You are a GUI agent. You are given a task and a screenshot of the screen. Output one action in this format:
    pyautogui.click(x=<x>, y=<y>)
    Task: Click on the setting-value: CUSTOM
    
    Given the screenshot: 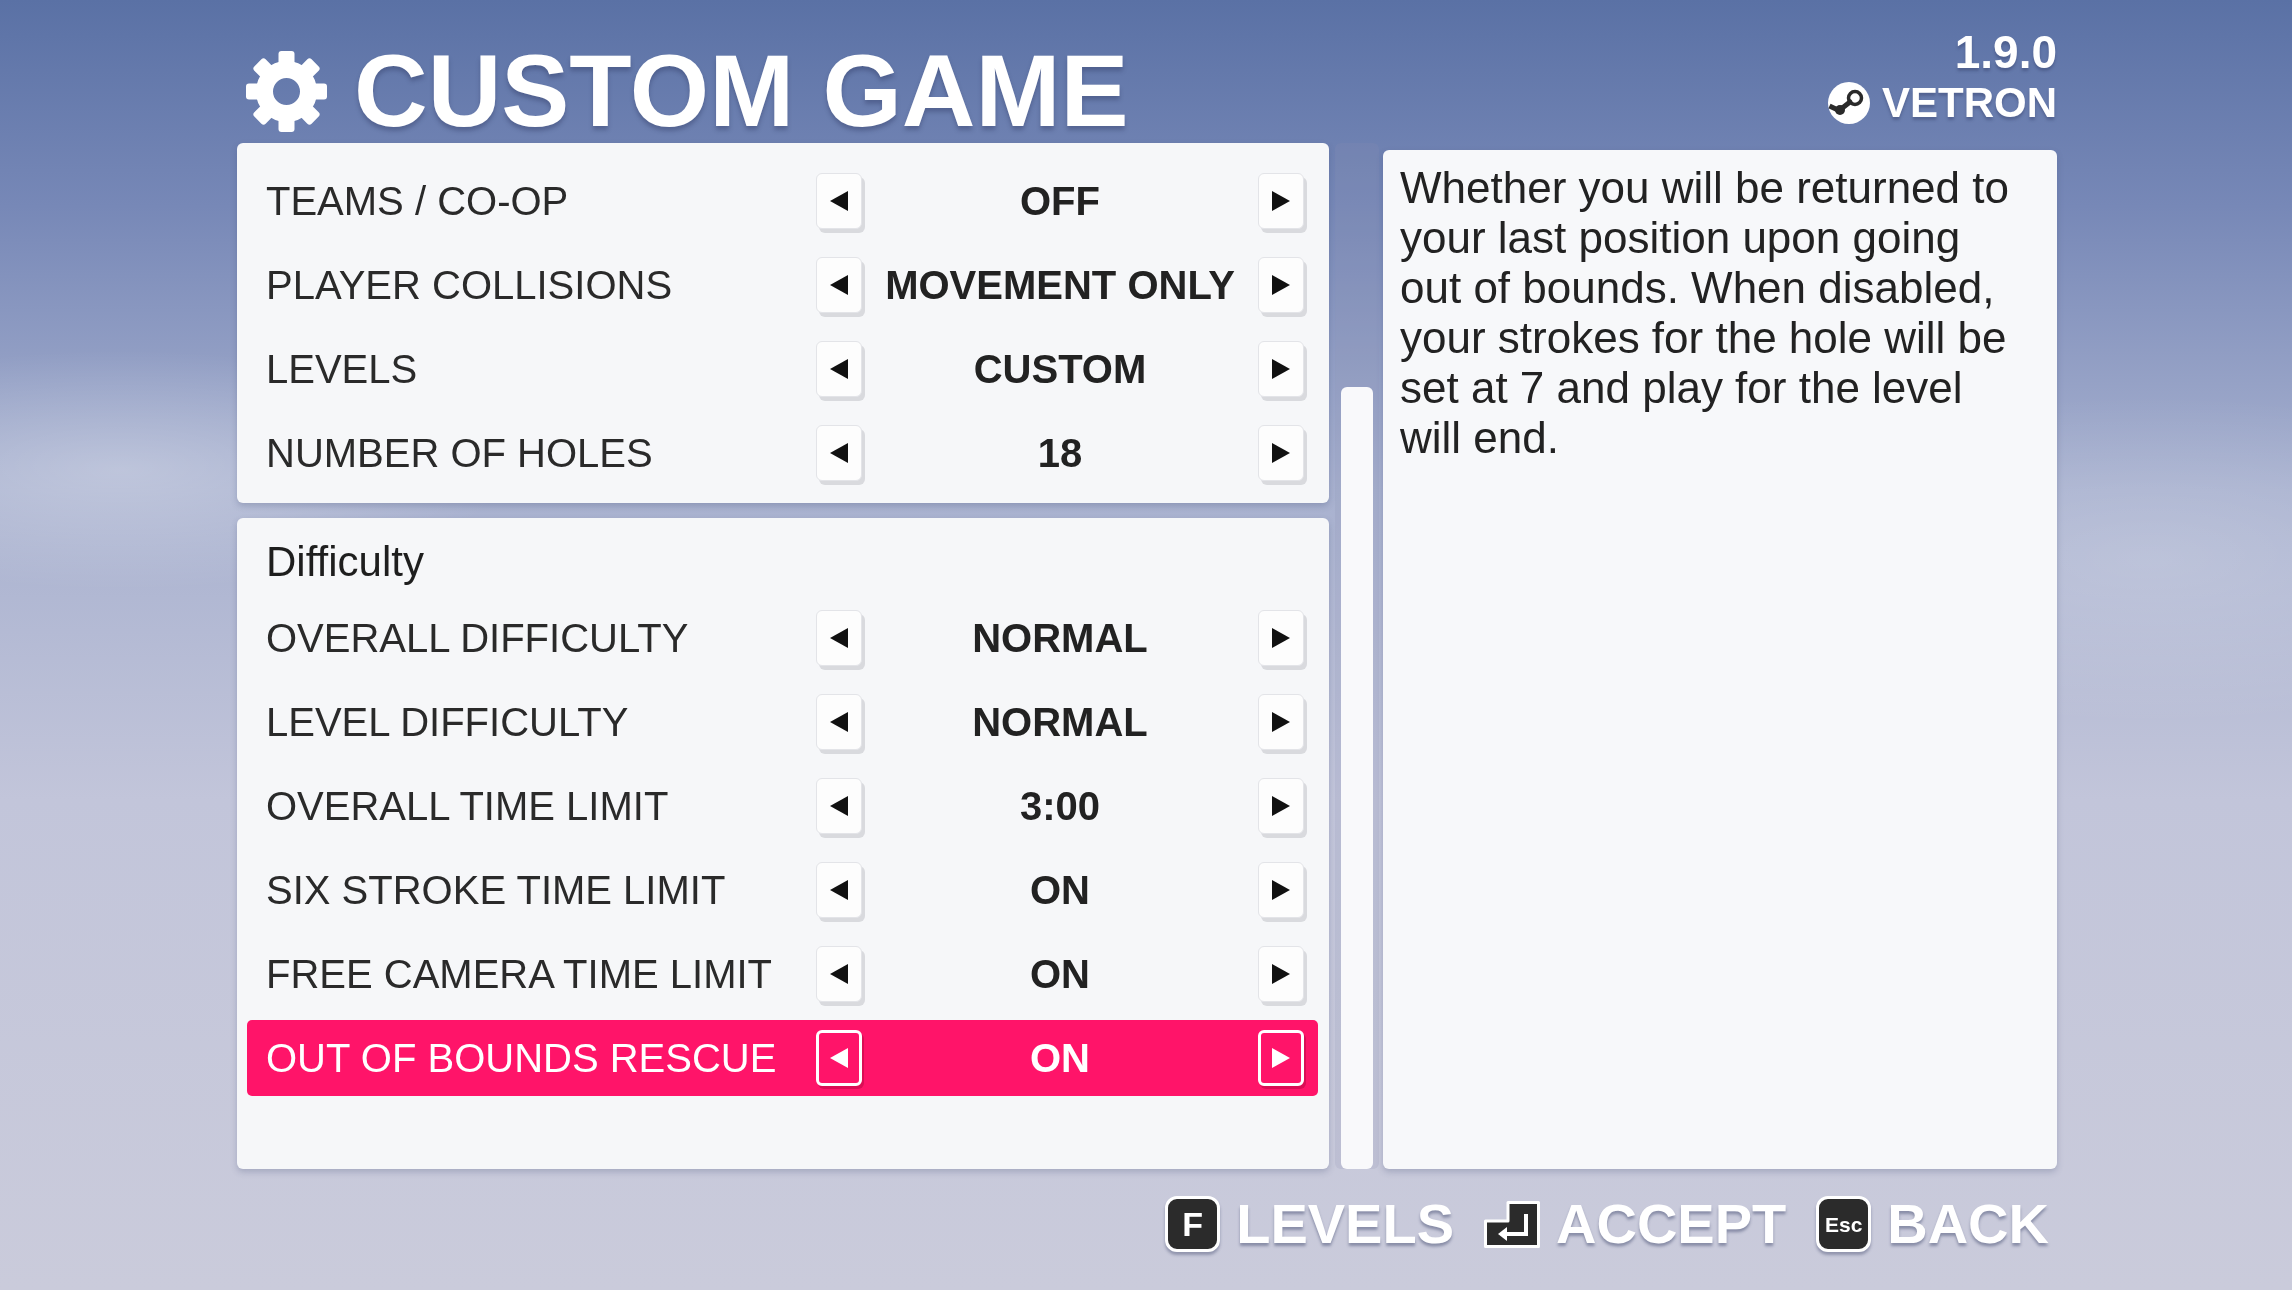 What is the action you would take?
    pyautogui.click(x=1060, y=369)
    